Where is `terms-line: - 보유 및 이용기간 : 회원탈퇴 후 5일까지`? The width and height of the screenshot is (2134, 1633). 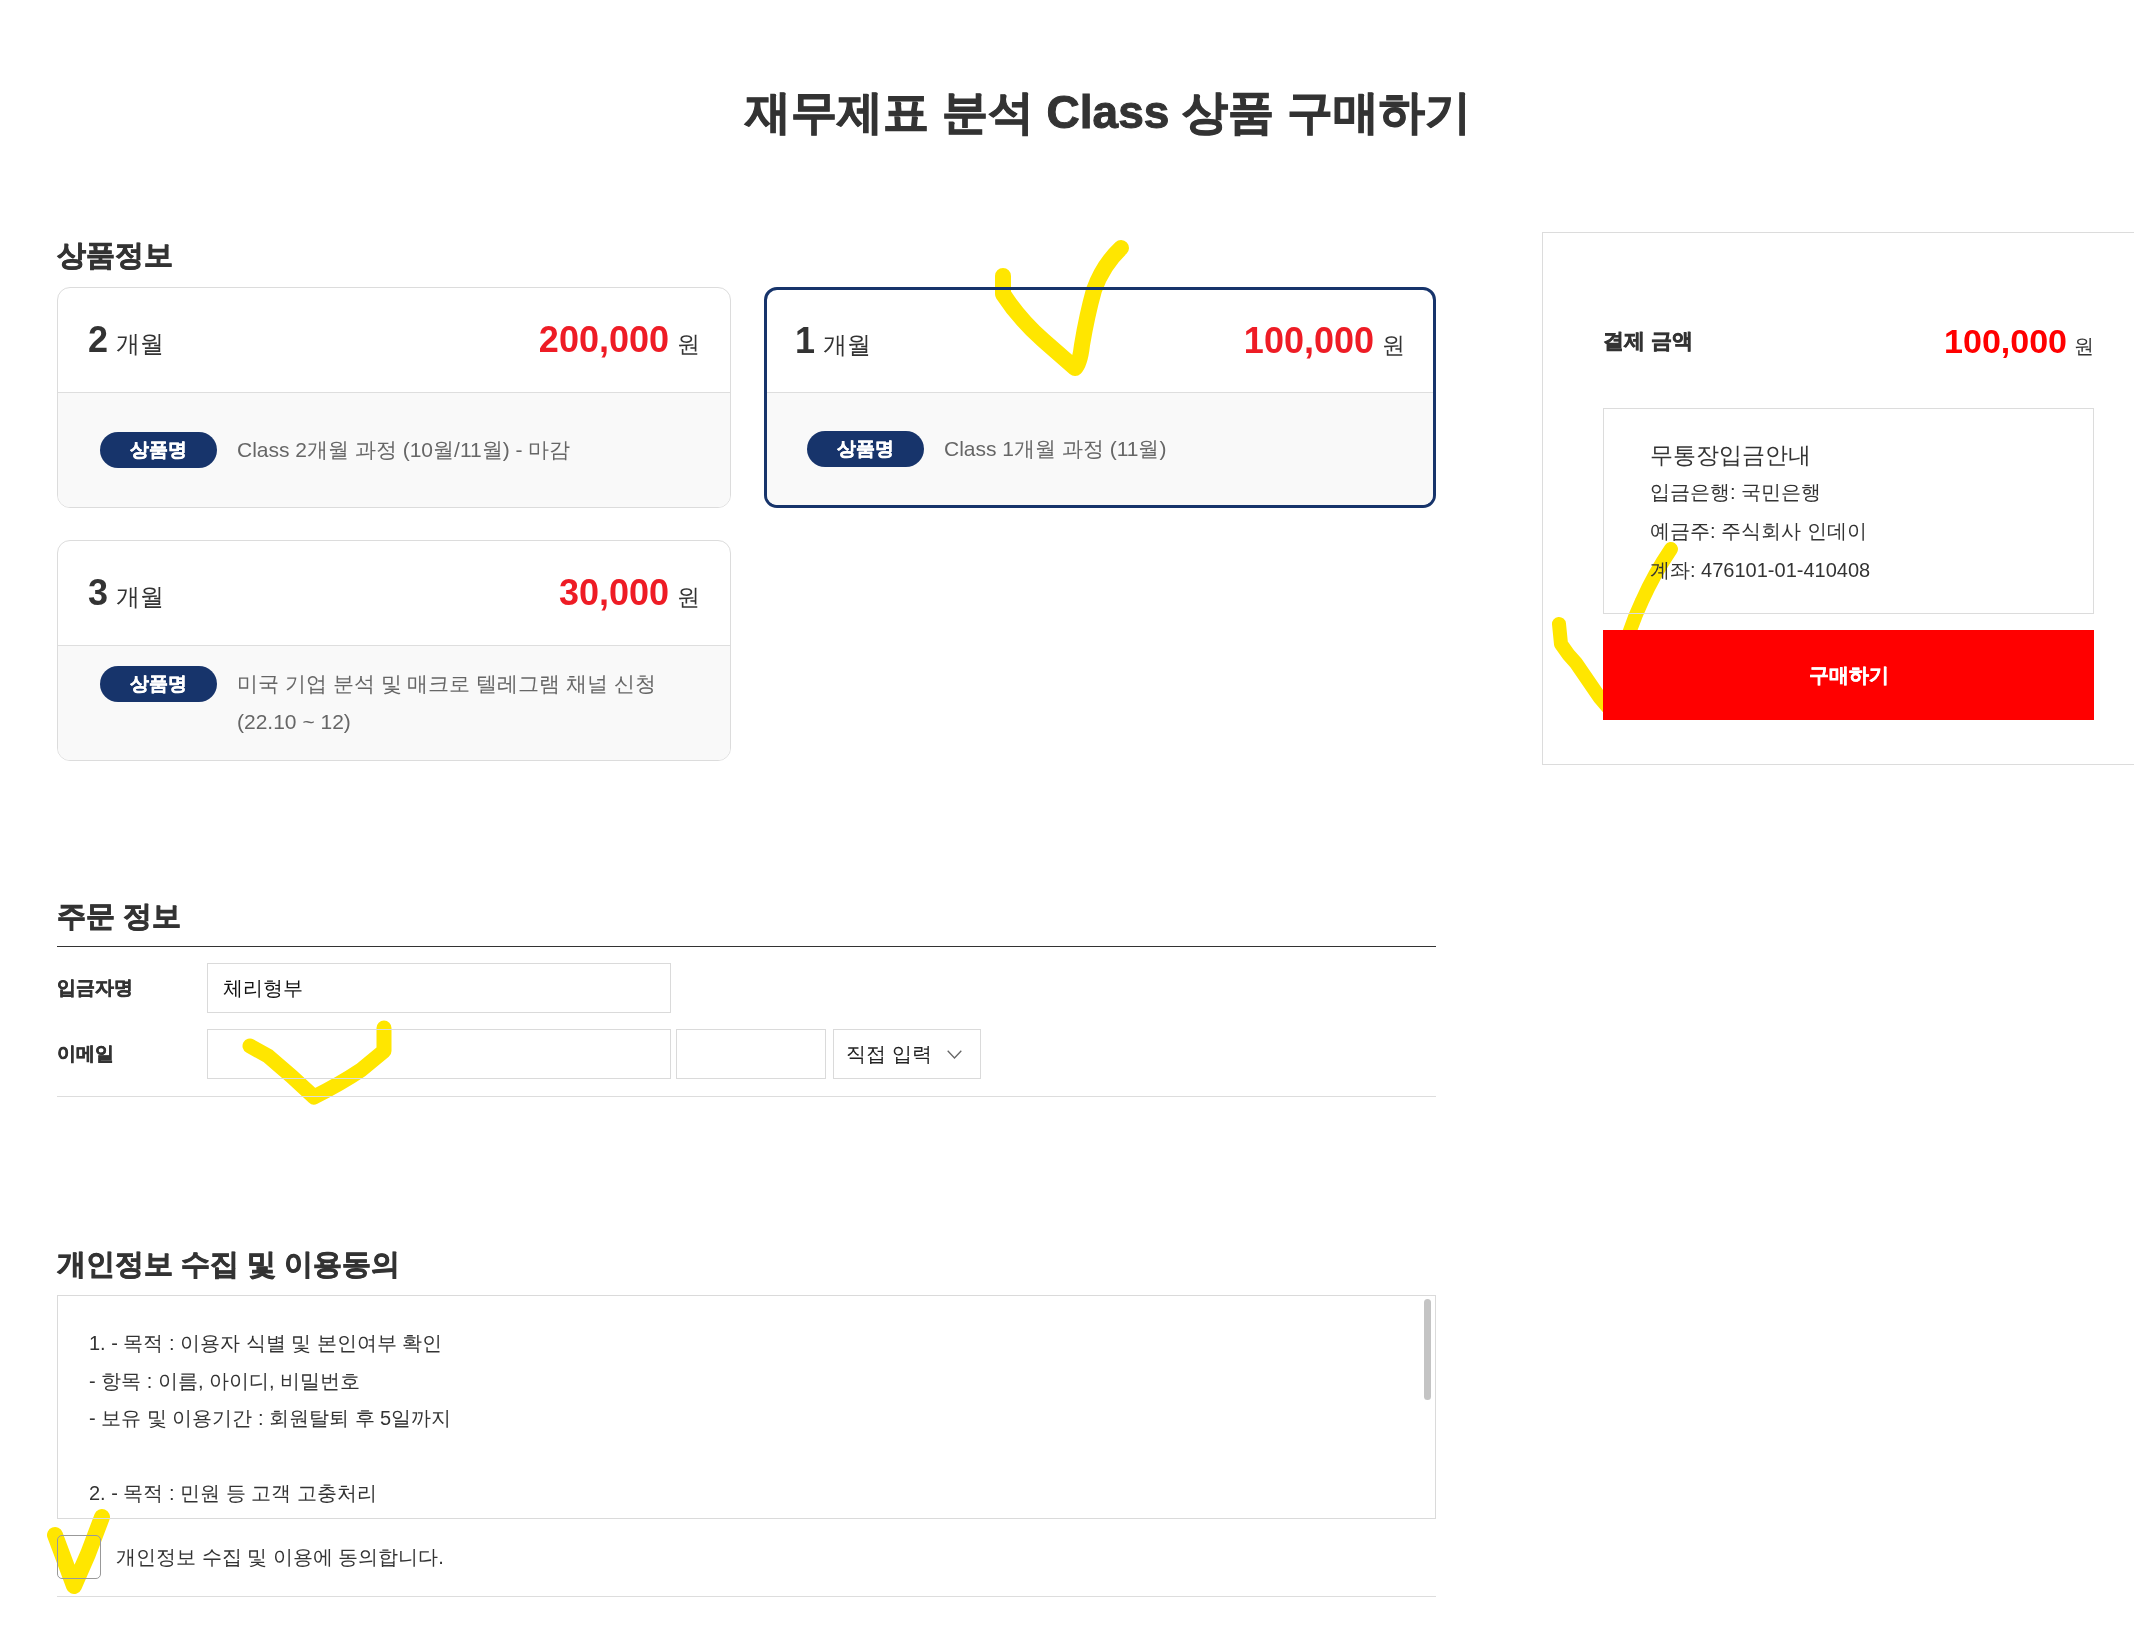 terms-line: - 보유 및 이용기간 : 회원탈퇴 후 5일까지 is located at coordinates (270, 1418).